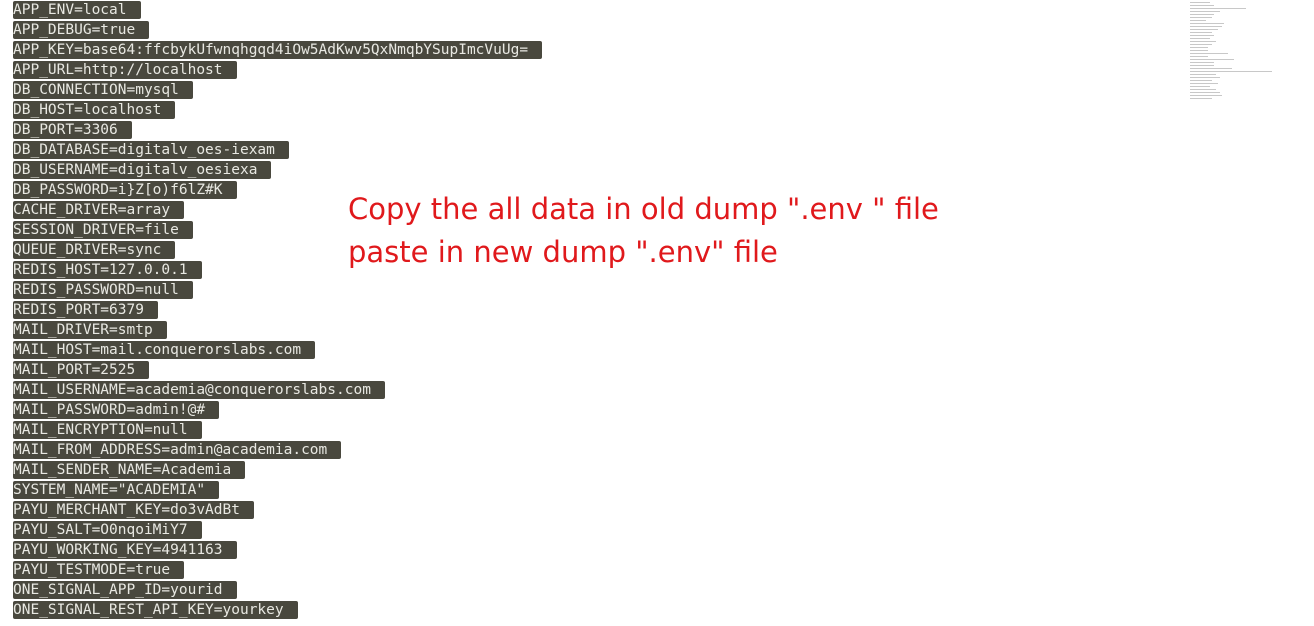 Image resolution: width=1314 pixels, height=626 pixels. I want to click on code-line-text: REDIS_PASSWORD=null, so click(103, 290).